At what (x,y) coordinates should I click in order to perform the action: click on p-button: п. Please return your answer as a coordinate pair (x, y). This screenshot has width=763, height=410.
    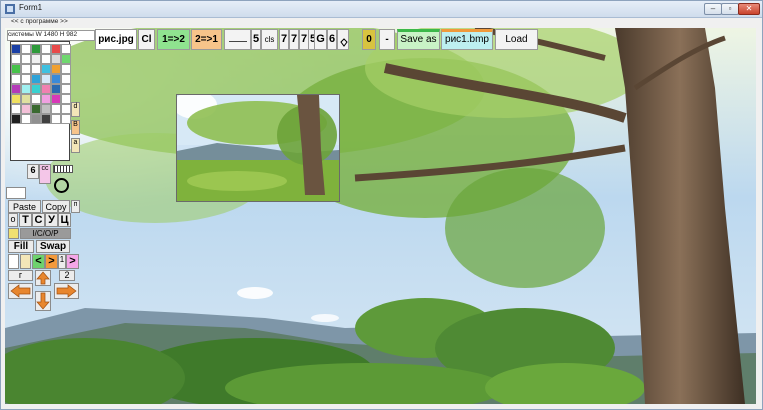
    Looking at the image, I should click on (75, 206).